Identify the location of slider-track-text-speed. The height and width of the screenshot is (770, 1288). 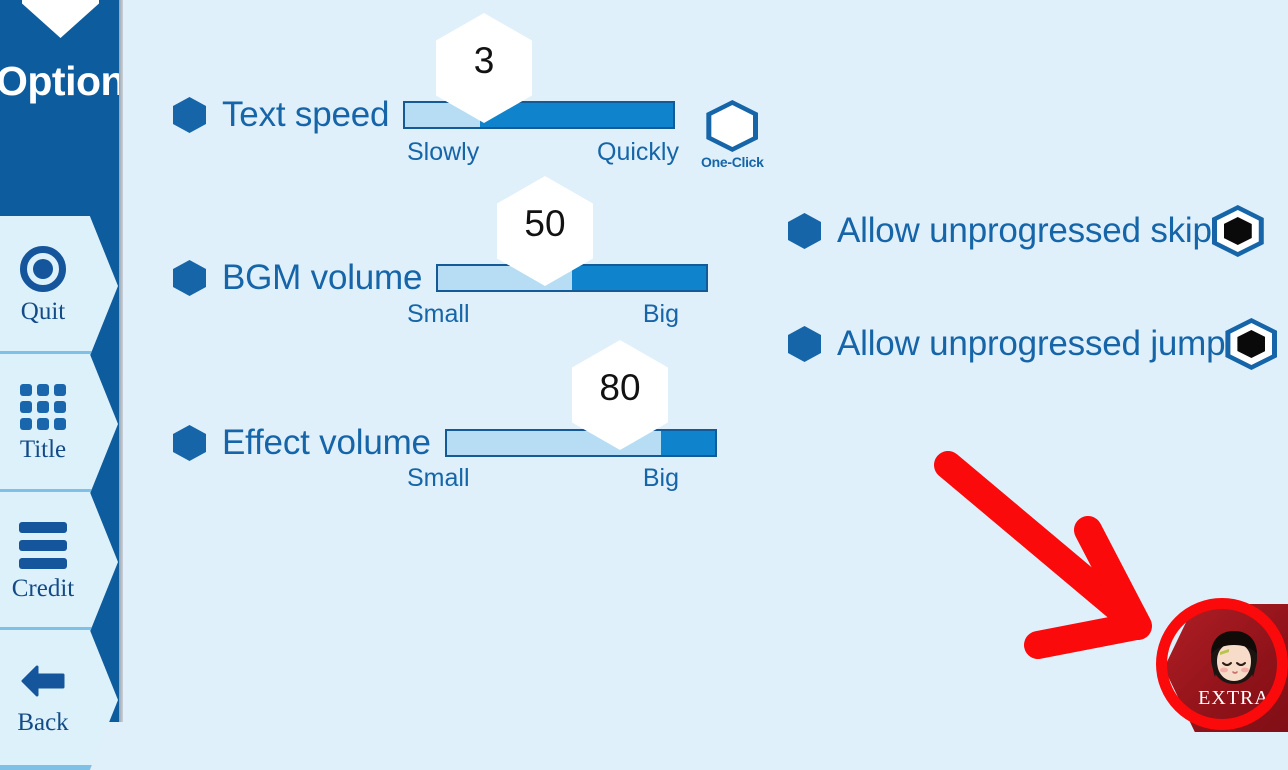
(539, 115).